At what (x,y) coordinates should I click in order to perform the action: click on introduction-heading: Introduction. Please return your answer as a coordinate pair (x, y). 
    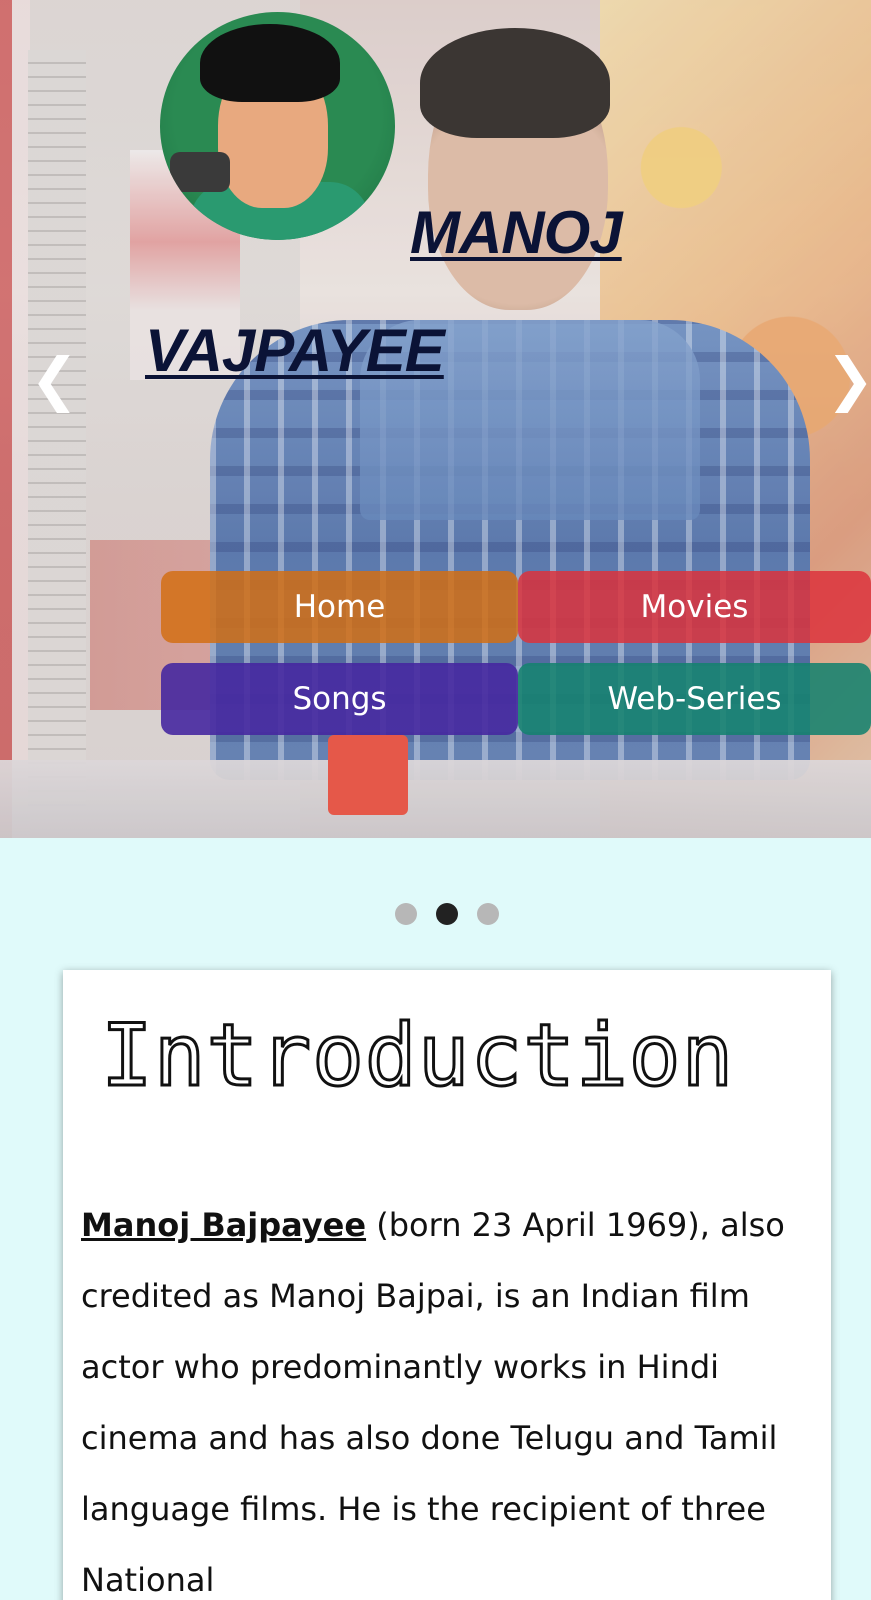
    Looking at the image, I should click on (417, 1056).